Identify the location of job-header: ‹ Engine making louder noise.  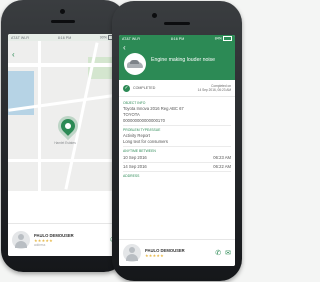
(177, 61).